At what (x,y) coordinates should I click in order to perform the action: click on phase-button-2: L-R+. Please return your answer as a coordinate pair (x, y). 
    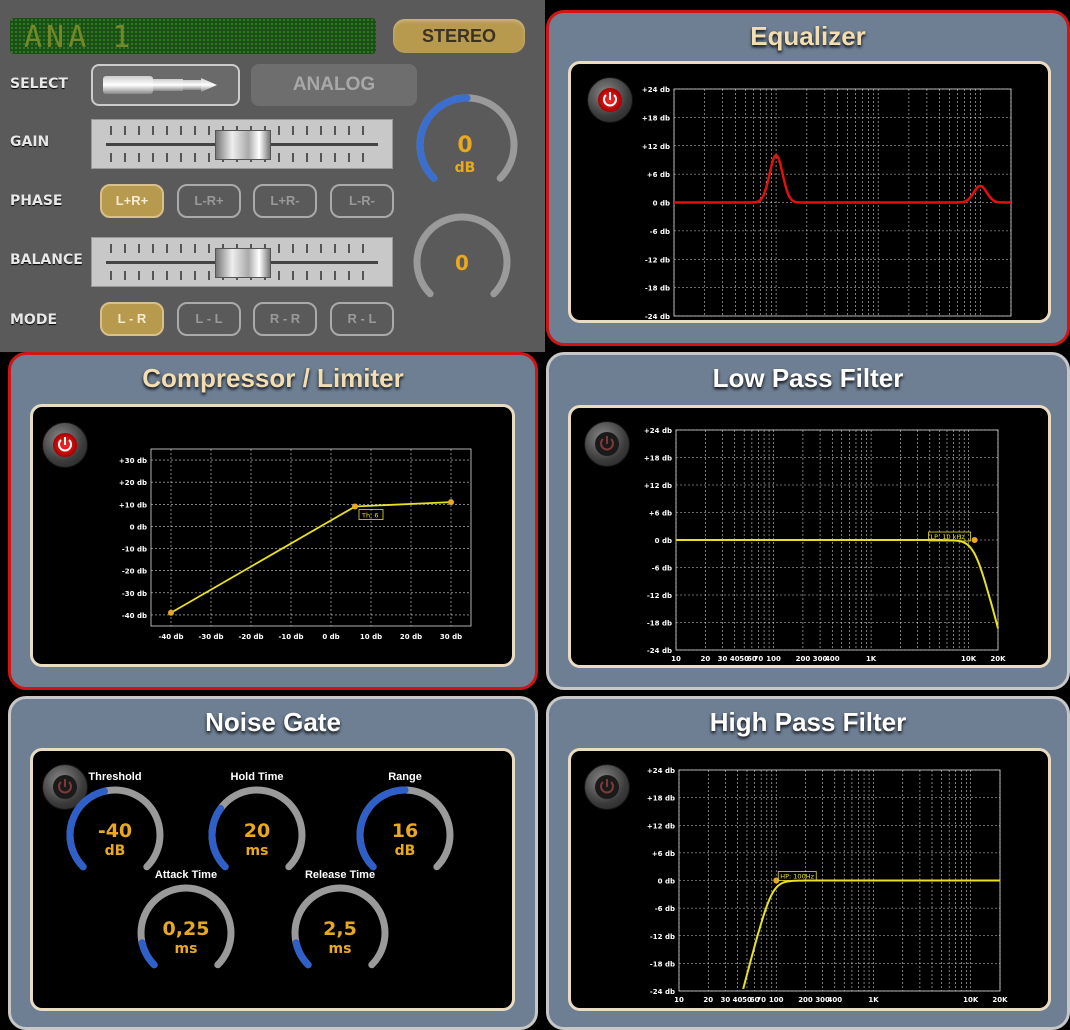
    Looking at the image, I should click on (209, 201).